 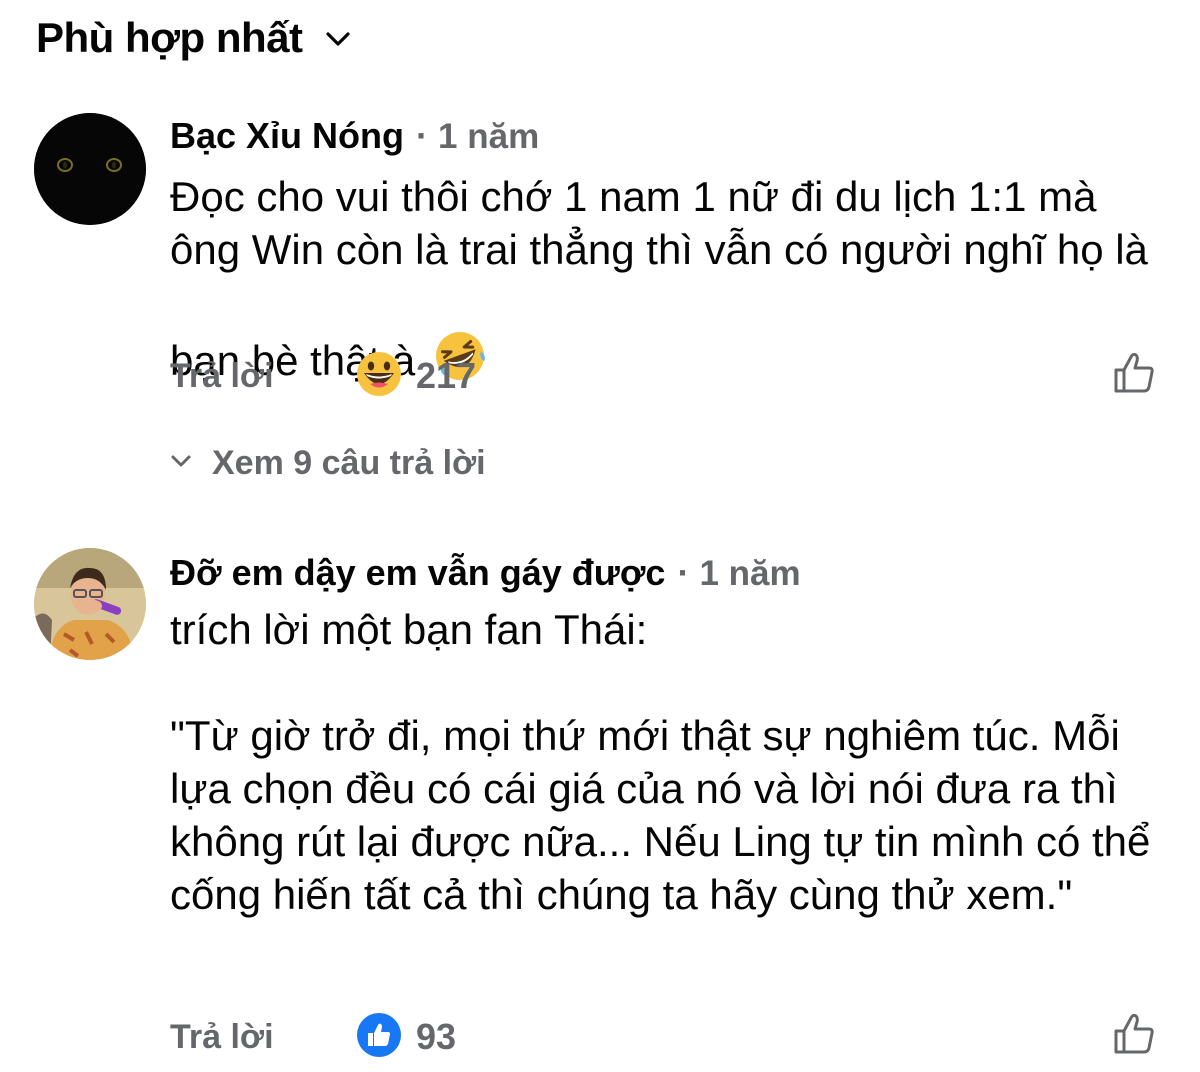 What do you see at coordinates (446, 375) in the screenshot?
I see `reaction-count: 217` at bounding box center [446, 375].